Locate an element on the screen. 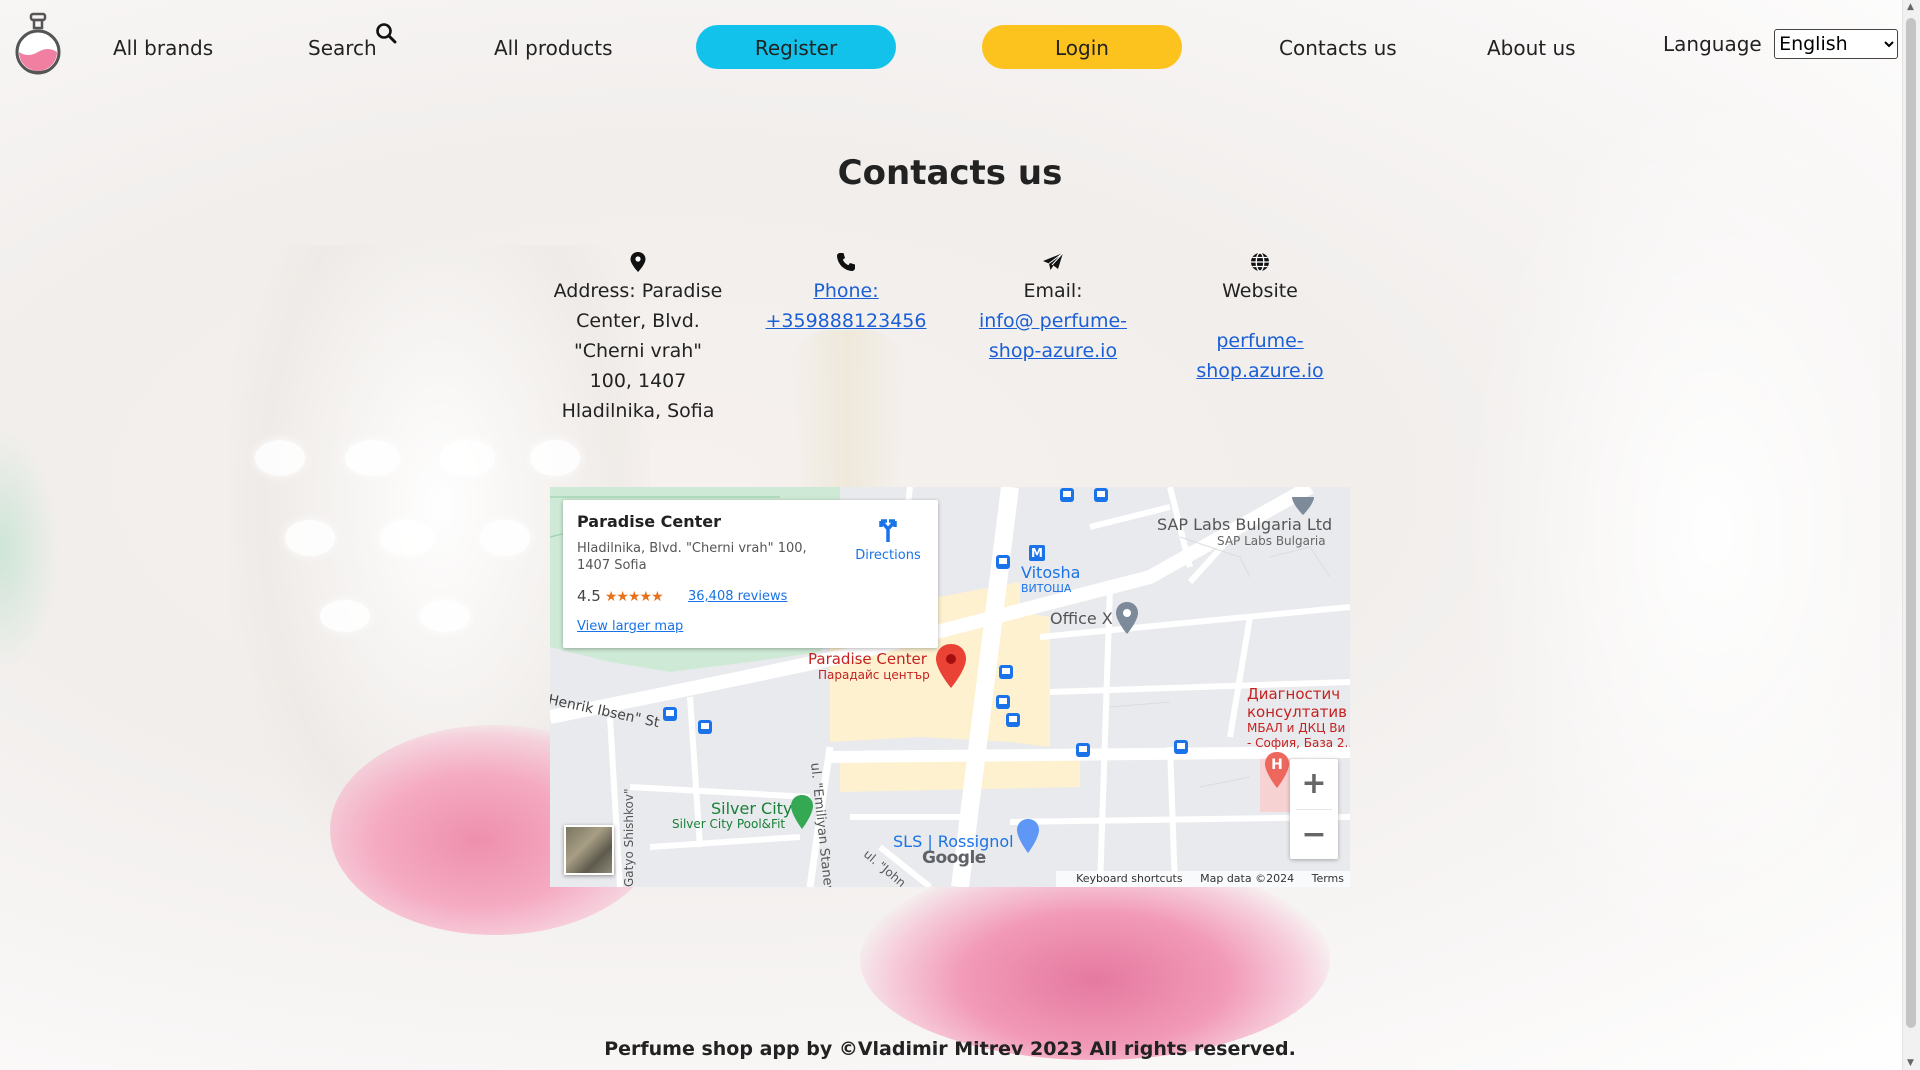 This screenshot has width=1920, height=1070. phone-label: Phone: is located at coordinates (846, 291).